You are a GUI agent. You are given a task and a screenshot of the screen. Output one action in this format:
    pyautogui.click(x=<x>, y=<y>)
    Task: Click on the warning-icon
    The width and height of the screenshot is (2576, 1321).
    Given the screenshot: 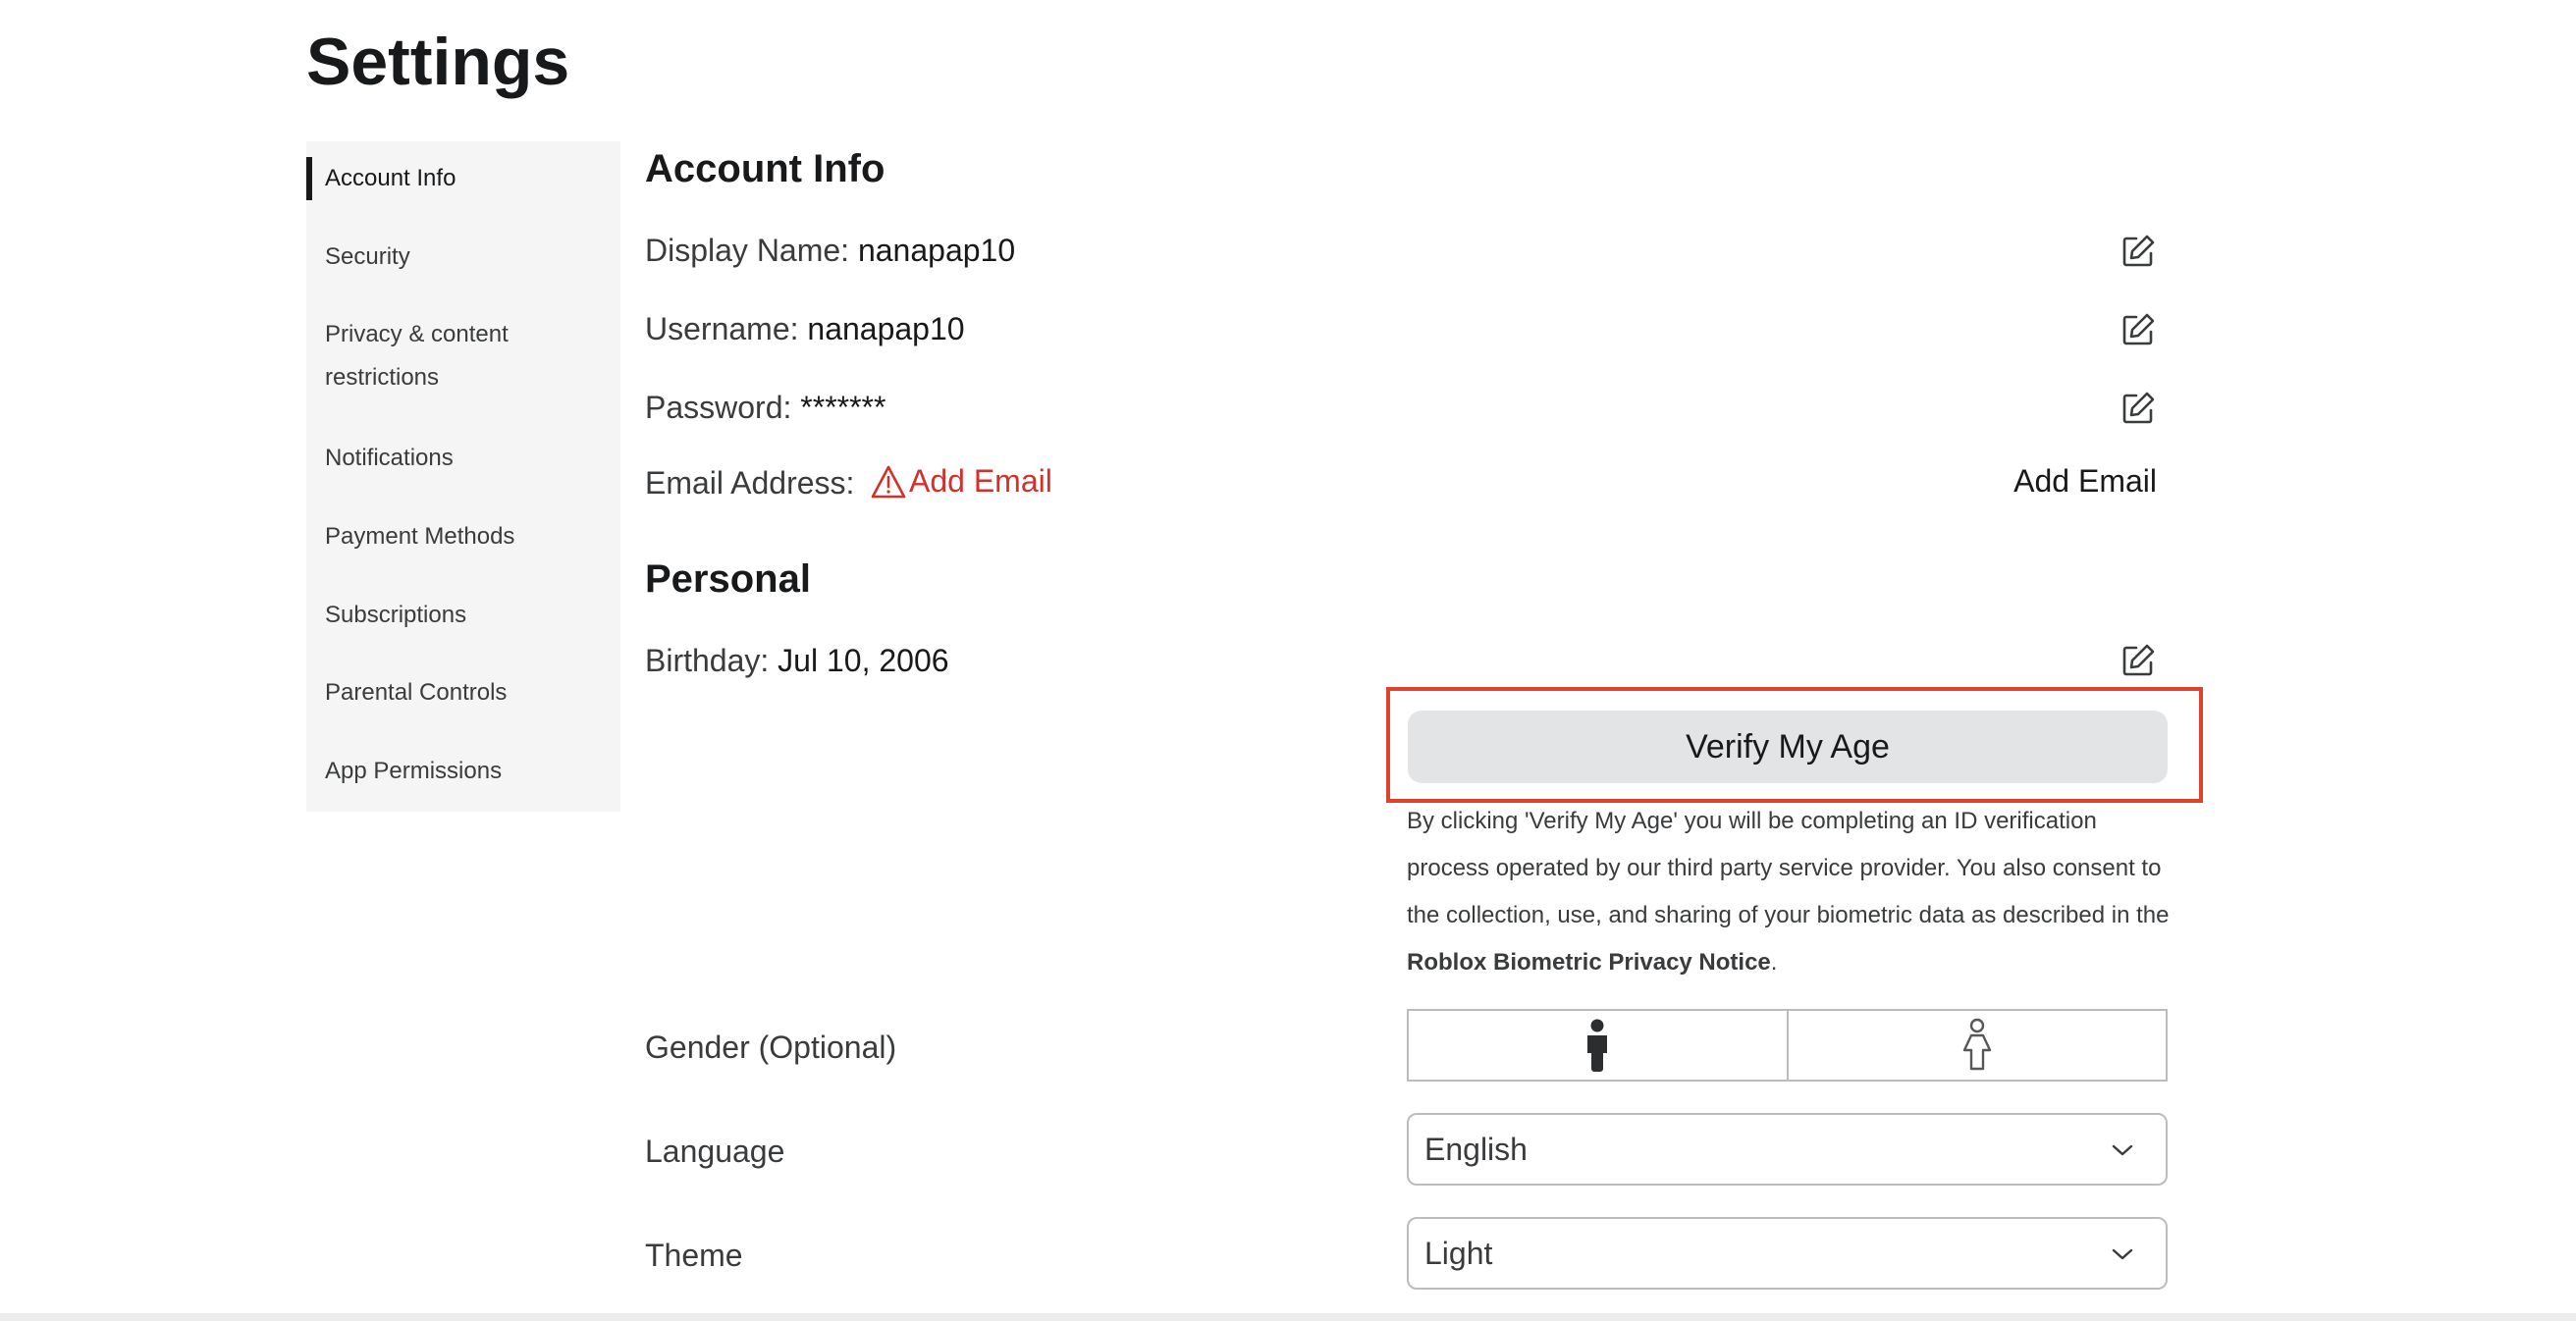 What is the action you would take?
    pyautogui.click(x=888, y=481)
    